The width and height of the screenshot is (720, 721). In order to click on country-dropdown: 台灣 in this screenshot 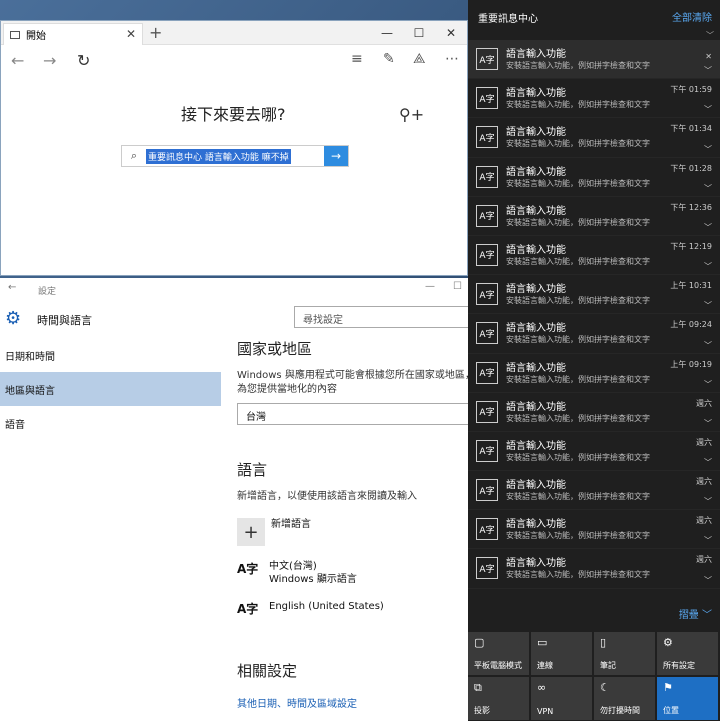, I will do `click(352, 414)`.